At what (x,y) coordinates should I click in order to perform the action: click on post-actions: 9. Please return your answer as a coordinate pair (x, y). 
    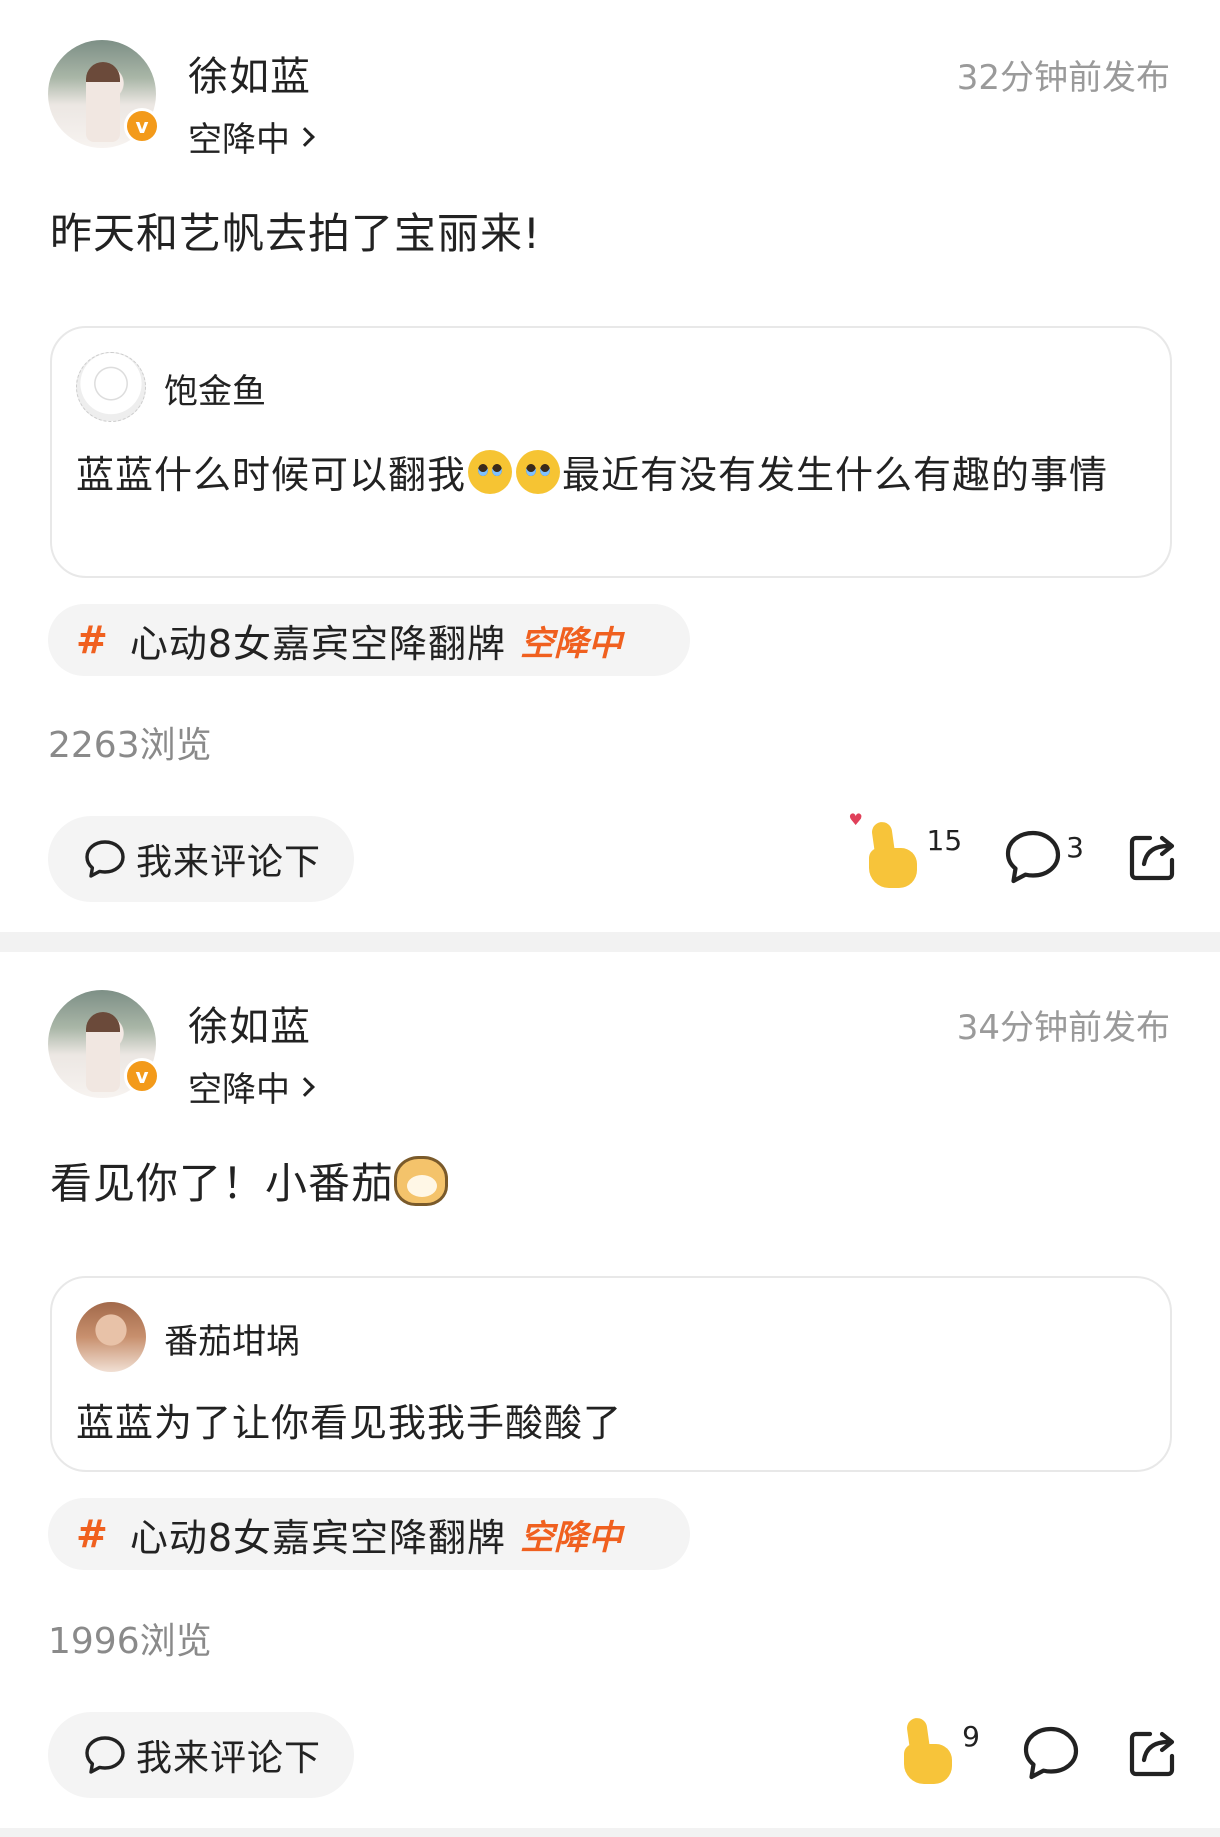
    Looking at the image, I should click on (1019, 1753).